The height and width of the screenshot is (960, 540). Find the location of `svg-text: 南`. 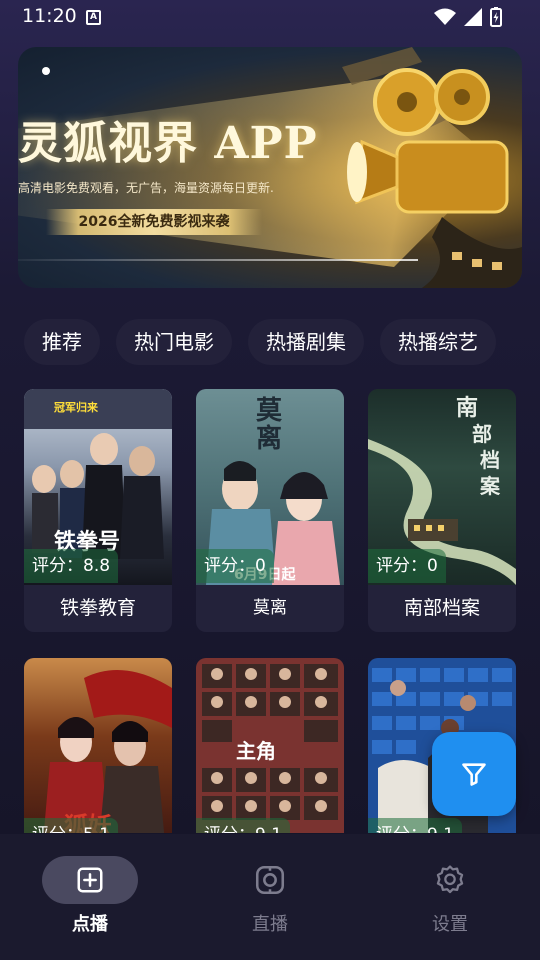

svg-text: 南 is located at coordinates (467, 408).